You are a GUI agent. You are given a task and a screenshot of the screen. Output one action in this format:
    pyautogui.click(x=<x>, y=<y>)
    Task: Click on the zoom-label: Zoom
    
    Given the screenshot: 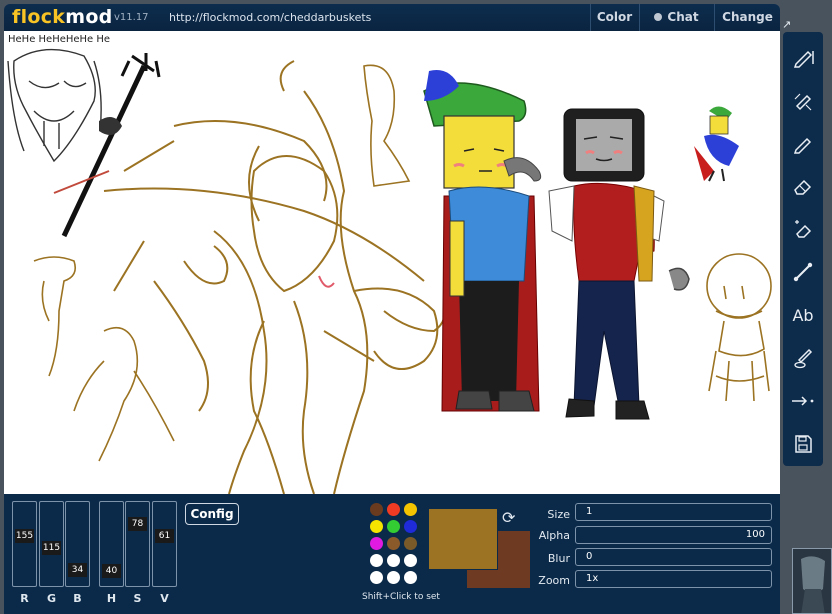 What is the action you would take?
    pyautogui.click(x=554, y=580)
    